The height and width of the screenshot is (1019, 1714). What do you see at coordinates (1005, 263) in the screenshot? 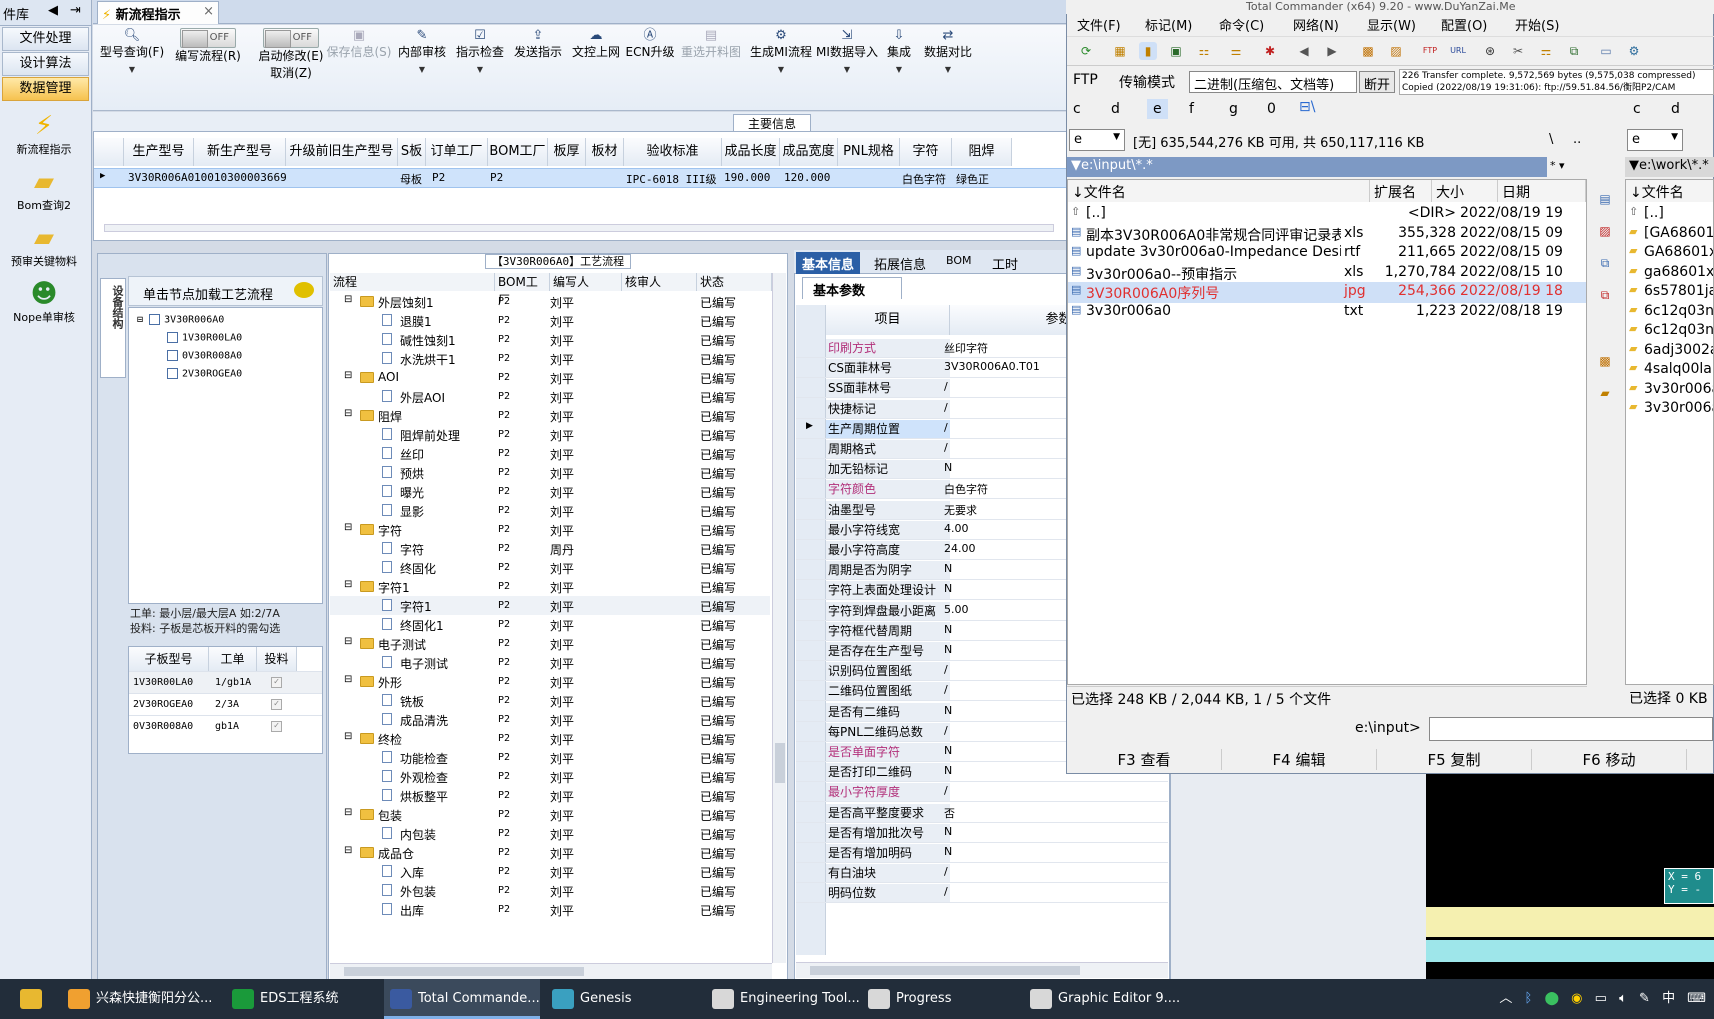
I see `tab-work-hours: 工时` at bounding box center [1005, 263].